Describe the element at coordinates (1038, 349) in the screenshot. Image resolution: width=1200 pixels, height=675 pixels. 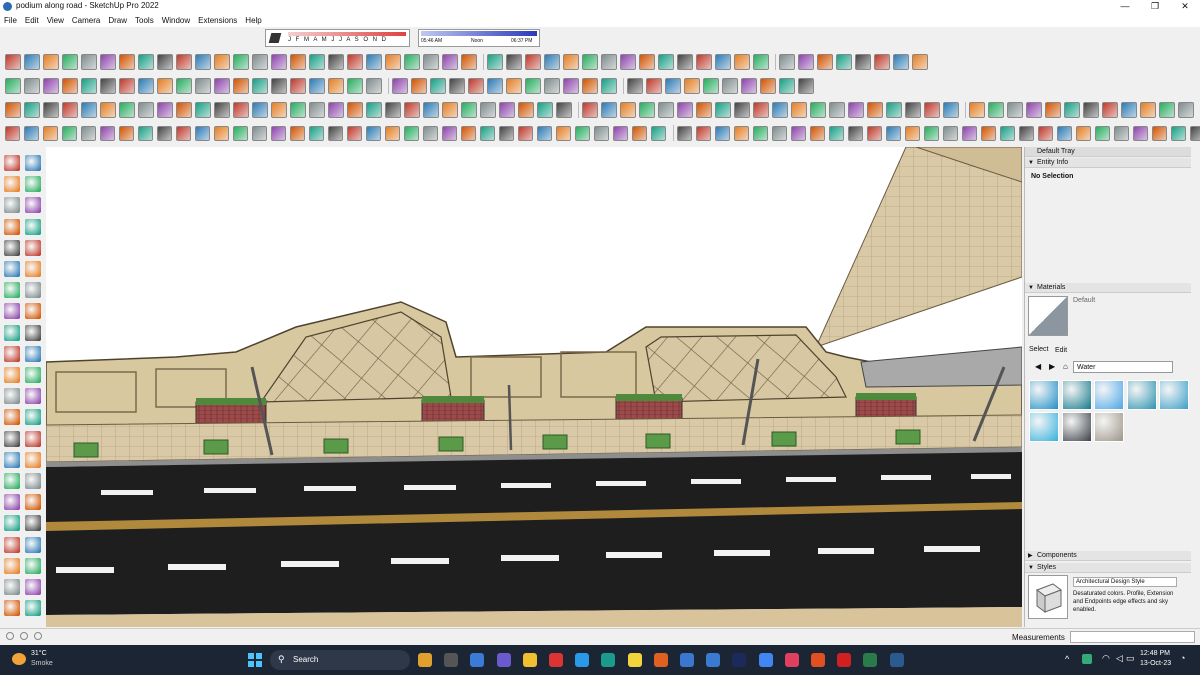
I see `materials-tab-select: Select` at that location.